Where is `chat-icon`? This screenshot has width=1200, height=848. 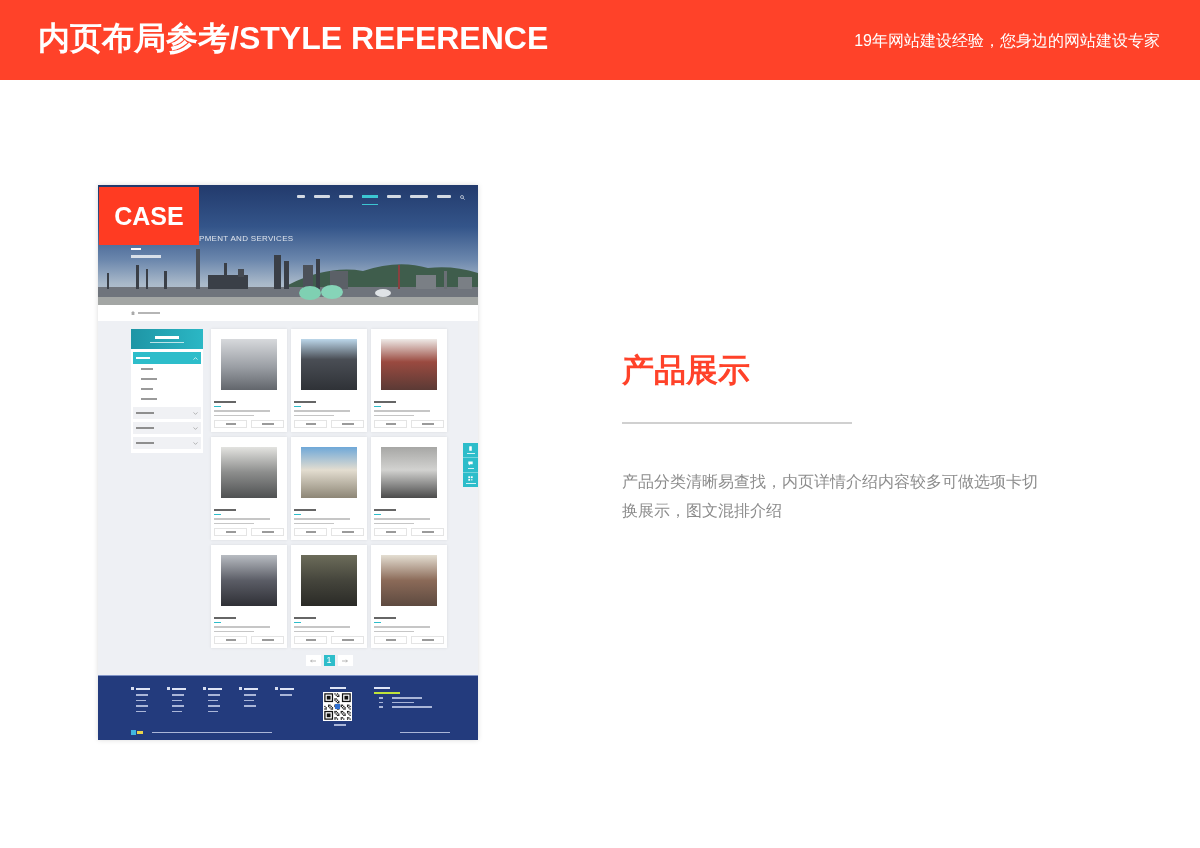
chat-icon is located at coordinates (470, 463).